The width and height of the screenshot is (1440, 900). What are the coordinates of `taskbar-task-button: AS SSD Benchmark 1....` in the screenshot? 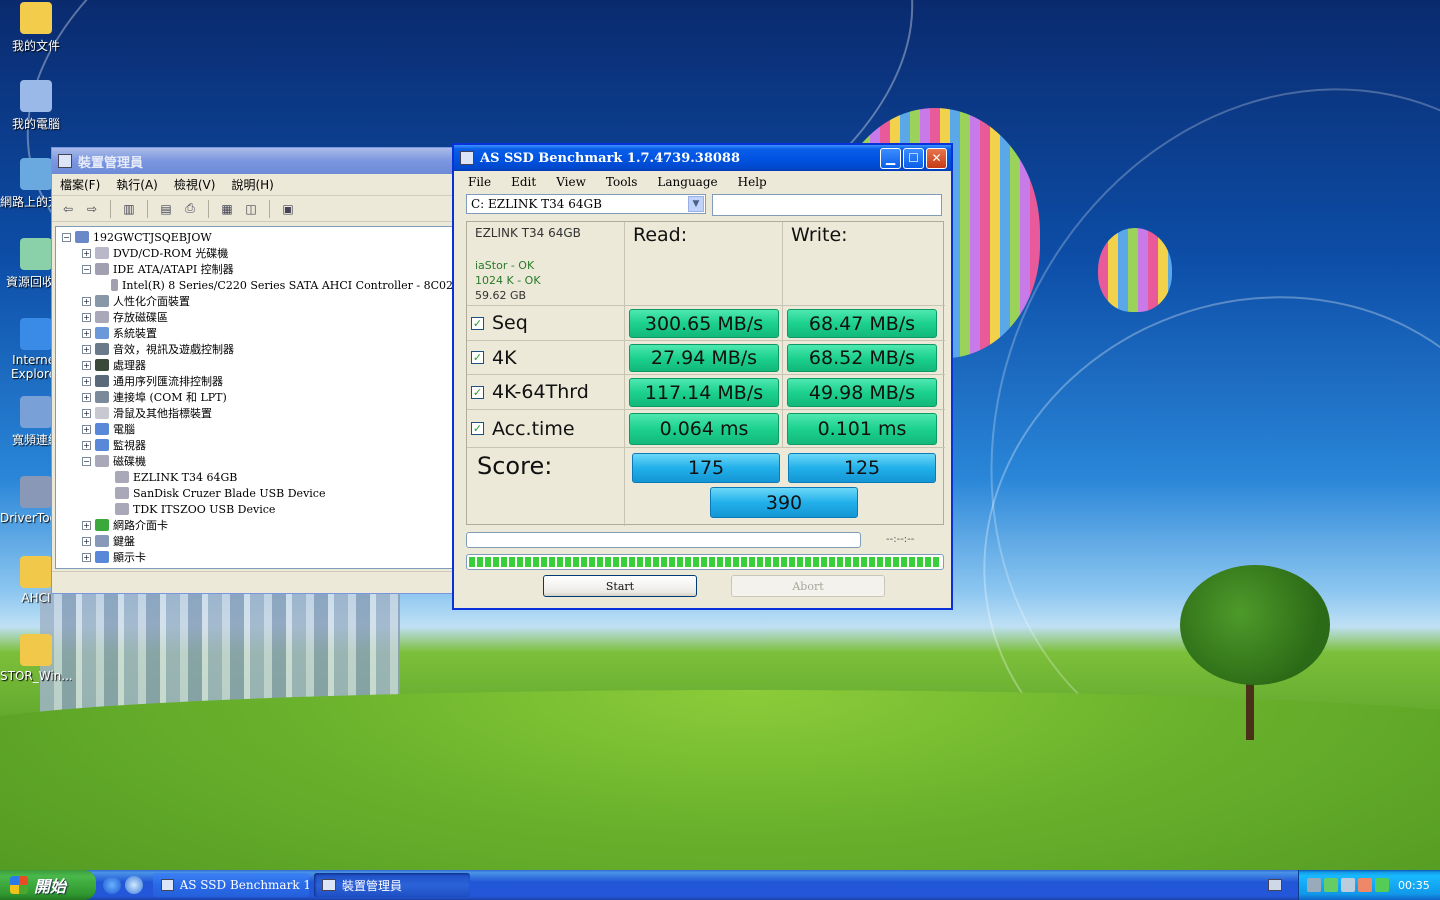 It's located at (231, 885).